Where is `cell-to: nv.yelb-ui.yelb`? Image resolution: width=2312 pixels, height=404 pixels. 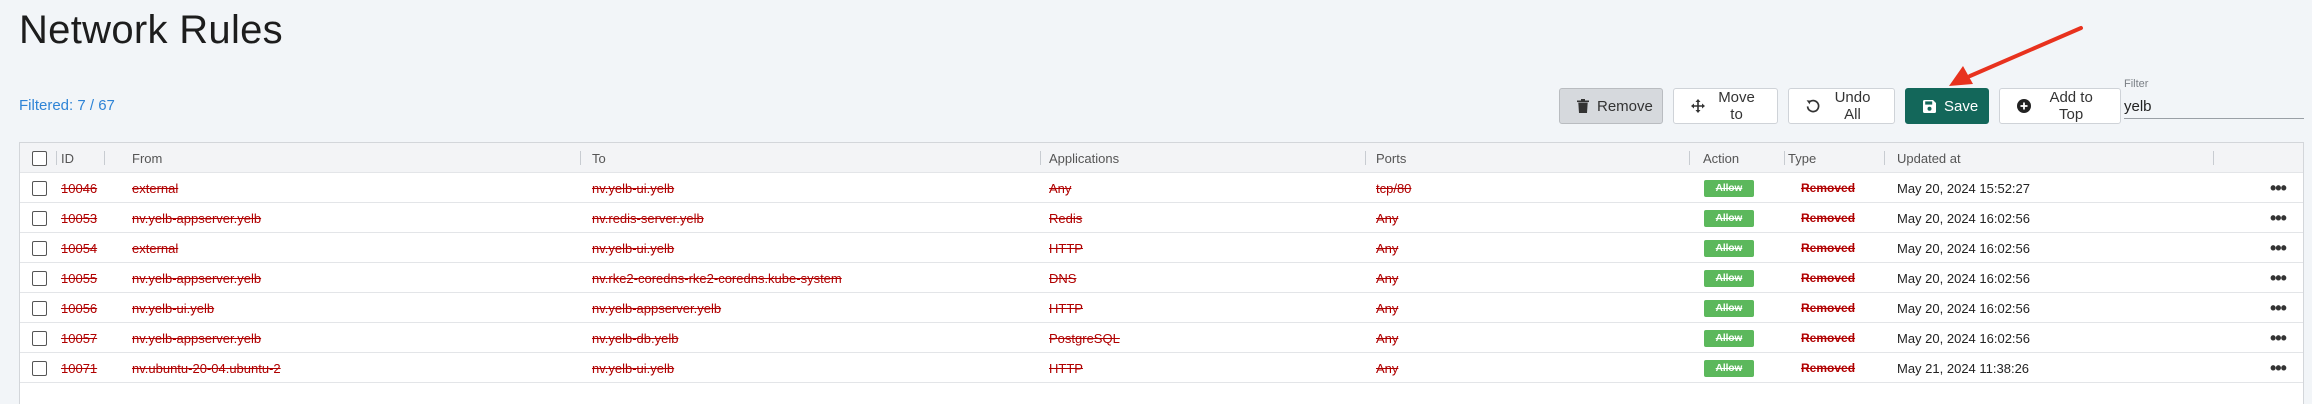
cell-to: nv.yelb-ui.yelb is located at coordinates (633, 248).